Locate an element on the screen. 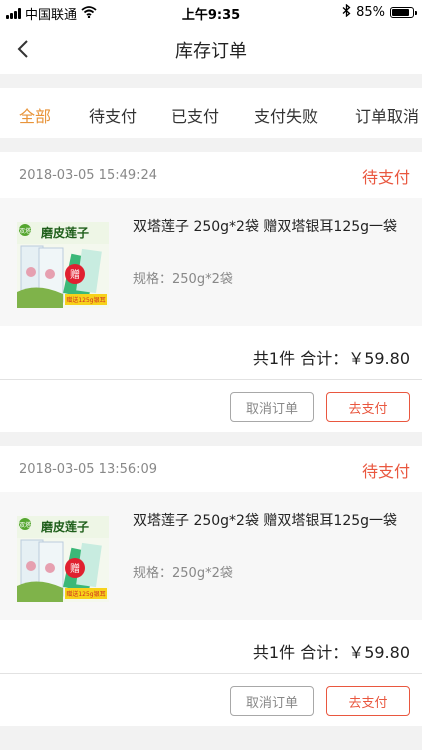 This screenshot has width=422, height=750. status-bar: 中国联通 上午9:35 85% is located at coordinates (211, 12).